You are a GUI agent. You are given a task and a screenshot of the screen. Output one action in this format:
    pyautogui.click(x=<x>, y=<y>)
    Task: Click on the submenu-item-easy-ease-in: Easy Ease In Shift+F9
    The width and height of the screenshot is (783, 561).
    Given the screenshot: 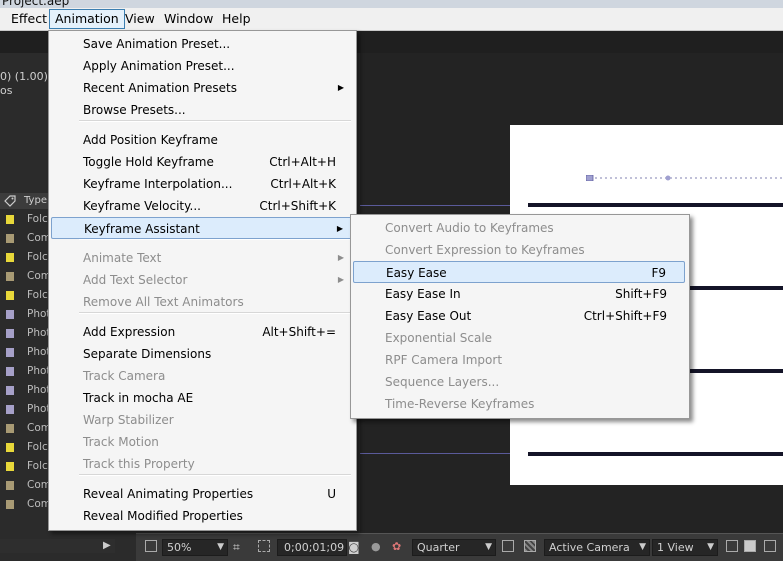 What is the action you would take?
    pyautogui.click(x=519, y=294)
    